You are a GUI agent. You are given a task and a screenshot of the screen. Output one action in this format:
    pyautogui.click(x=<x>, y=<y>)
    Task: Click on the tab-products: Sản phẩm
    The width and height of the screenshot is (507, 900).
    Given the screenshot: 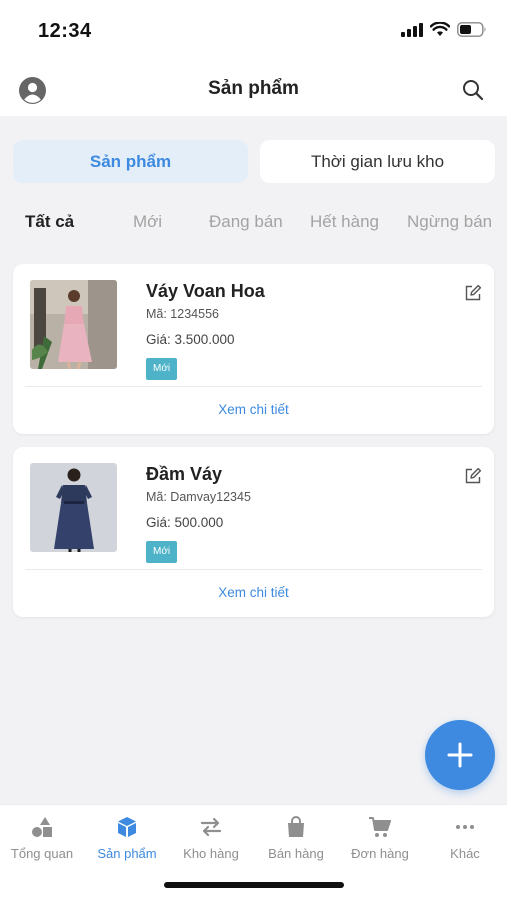 What is the action you would take?
    pyautogui.click(x=127, y=838)
    